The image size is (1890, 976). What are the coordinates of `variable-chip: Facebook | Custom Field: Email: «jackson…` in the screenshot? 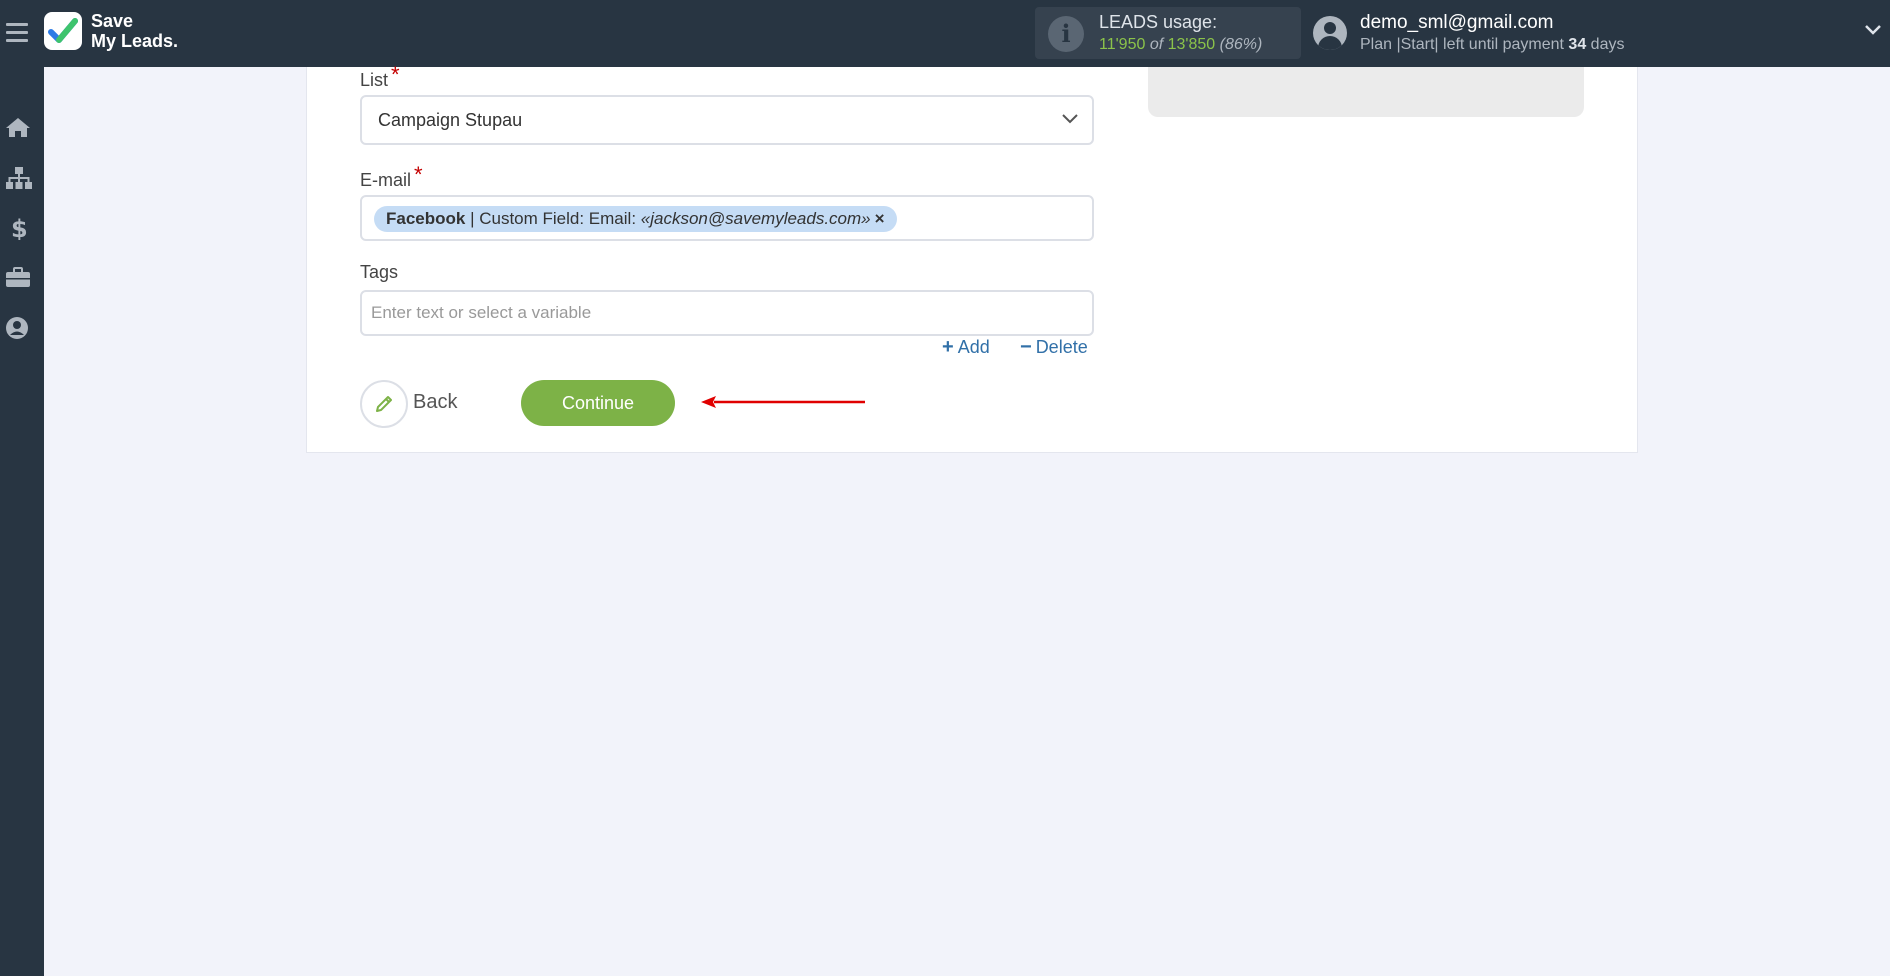 It's located at (635, 219).